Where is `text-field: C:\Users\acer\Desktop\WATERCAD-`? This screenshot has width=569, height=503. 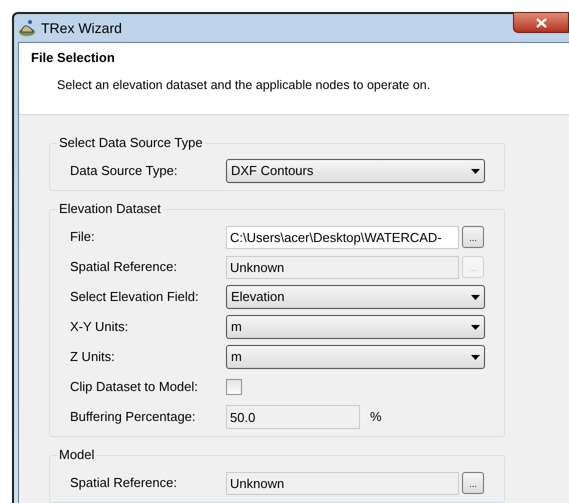
text-field: C:\Users\acer\Desktop\WATERCAD- is located at coordinates (342, 237).